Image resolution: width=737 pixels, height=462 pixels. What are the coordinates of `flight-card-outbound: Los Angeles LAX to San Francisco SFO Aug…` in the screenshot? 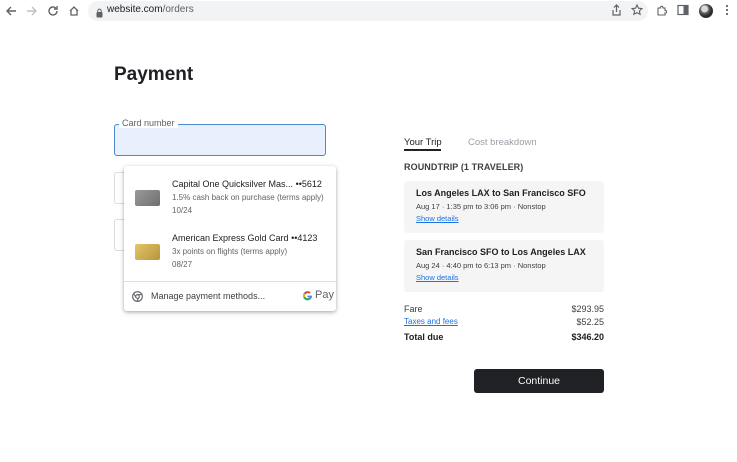 It's located at (504, 207).